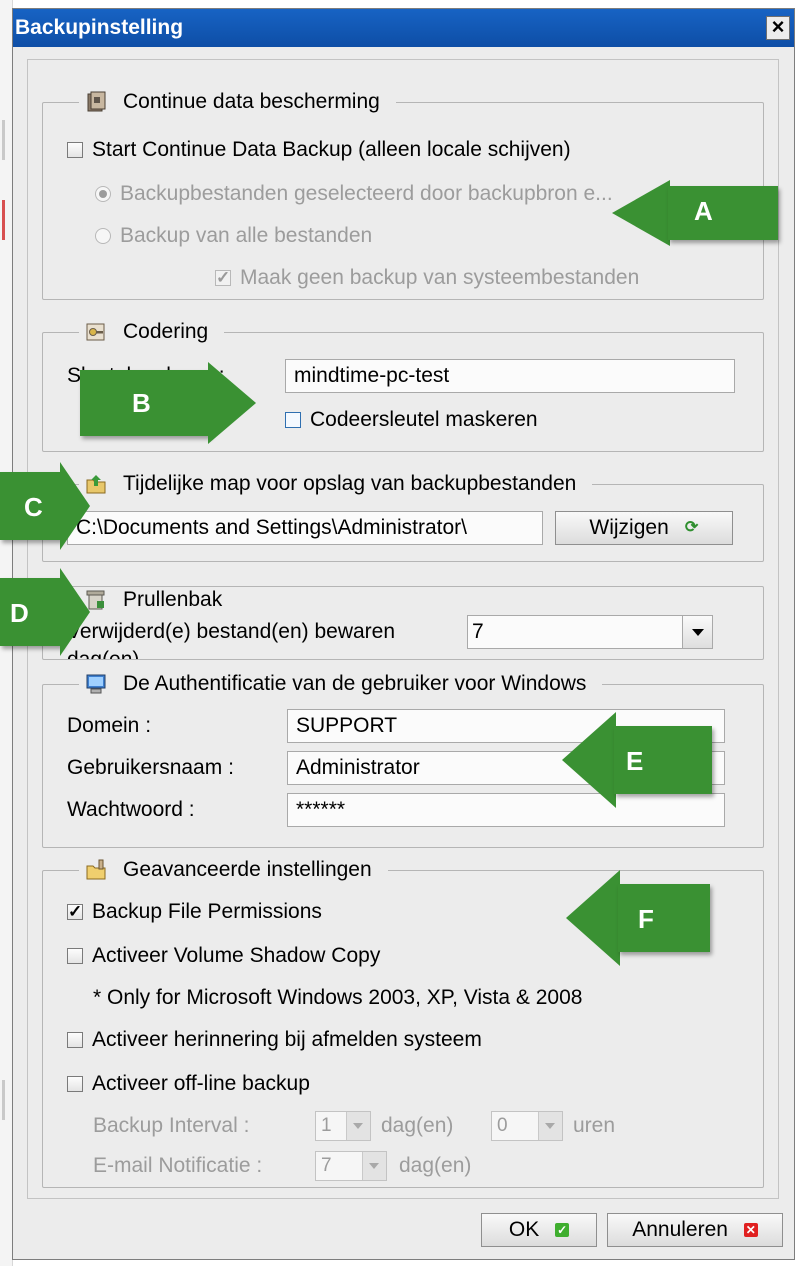 The height and width of the screenshot is (1266, 798). I want to click on keep-days-value: 7, so click(478, 631).